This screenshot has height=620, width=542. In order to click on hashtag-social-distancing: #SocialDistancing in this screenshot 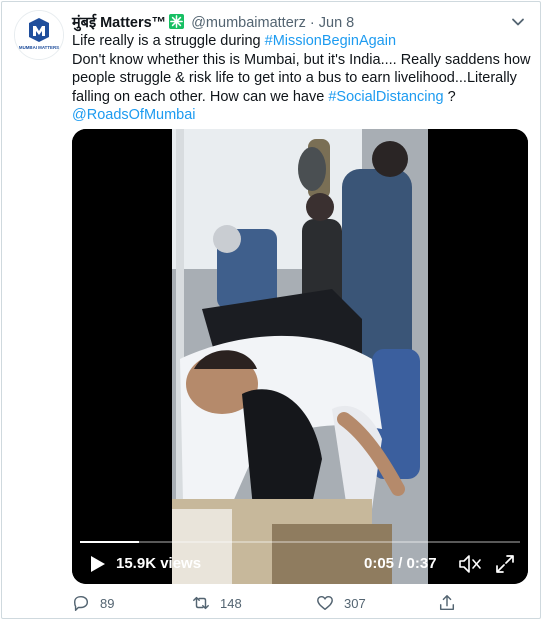, I will do `click(385, 97)`.